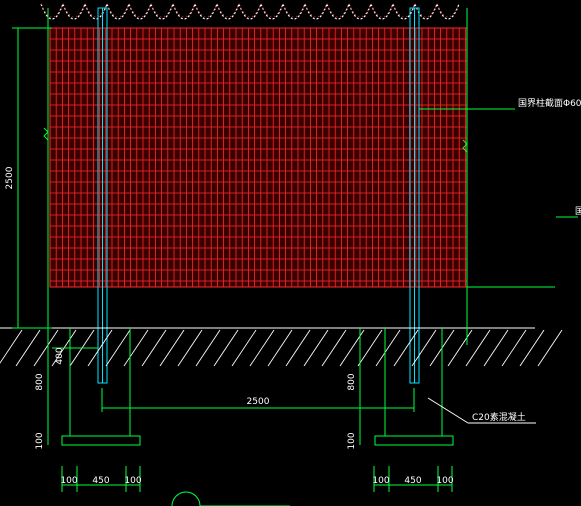  What do you see at coordinates (10, 177) in the screenshot?
I see `fence-height-label: 2500` at bounding box center [10, 177].